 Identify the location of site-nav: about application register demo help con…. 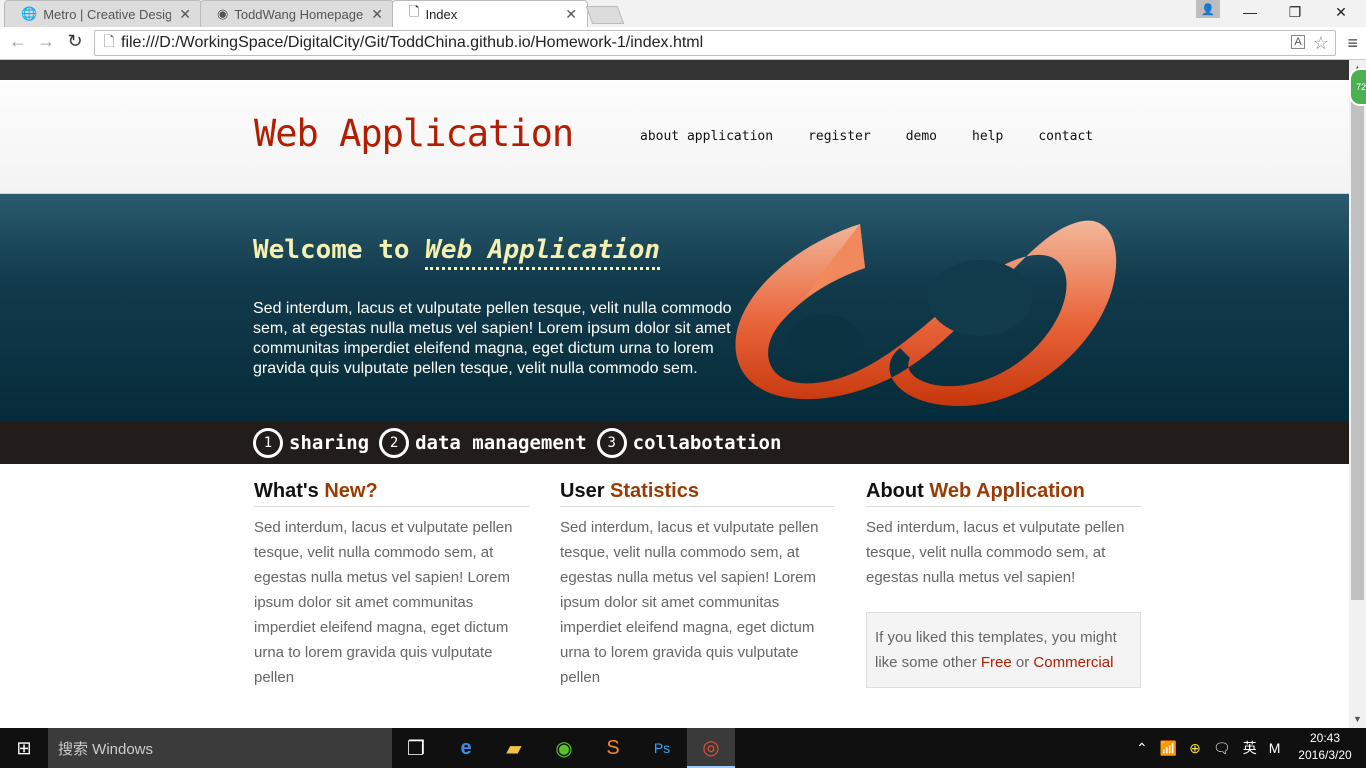
(866, 136).